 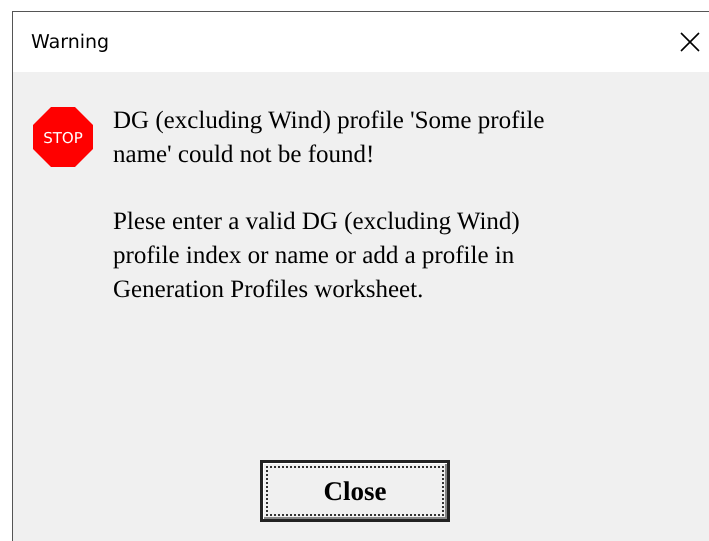 What do you see at coordinates (317, 256) in the screenshot?
I see `message-text: Plese enter a valid DG (excluding Wind) profile index or name or add a profile in Generation Profiles worksheet.` at bounding box center [317, 256].